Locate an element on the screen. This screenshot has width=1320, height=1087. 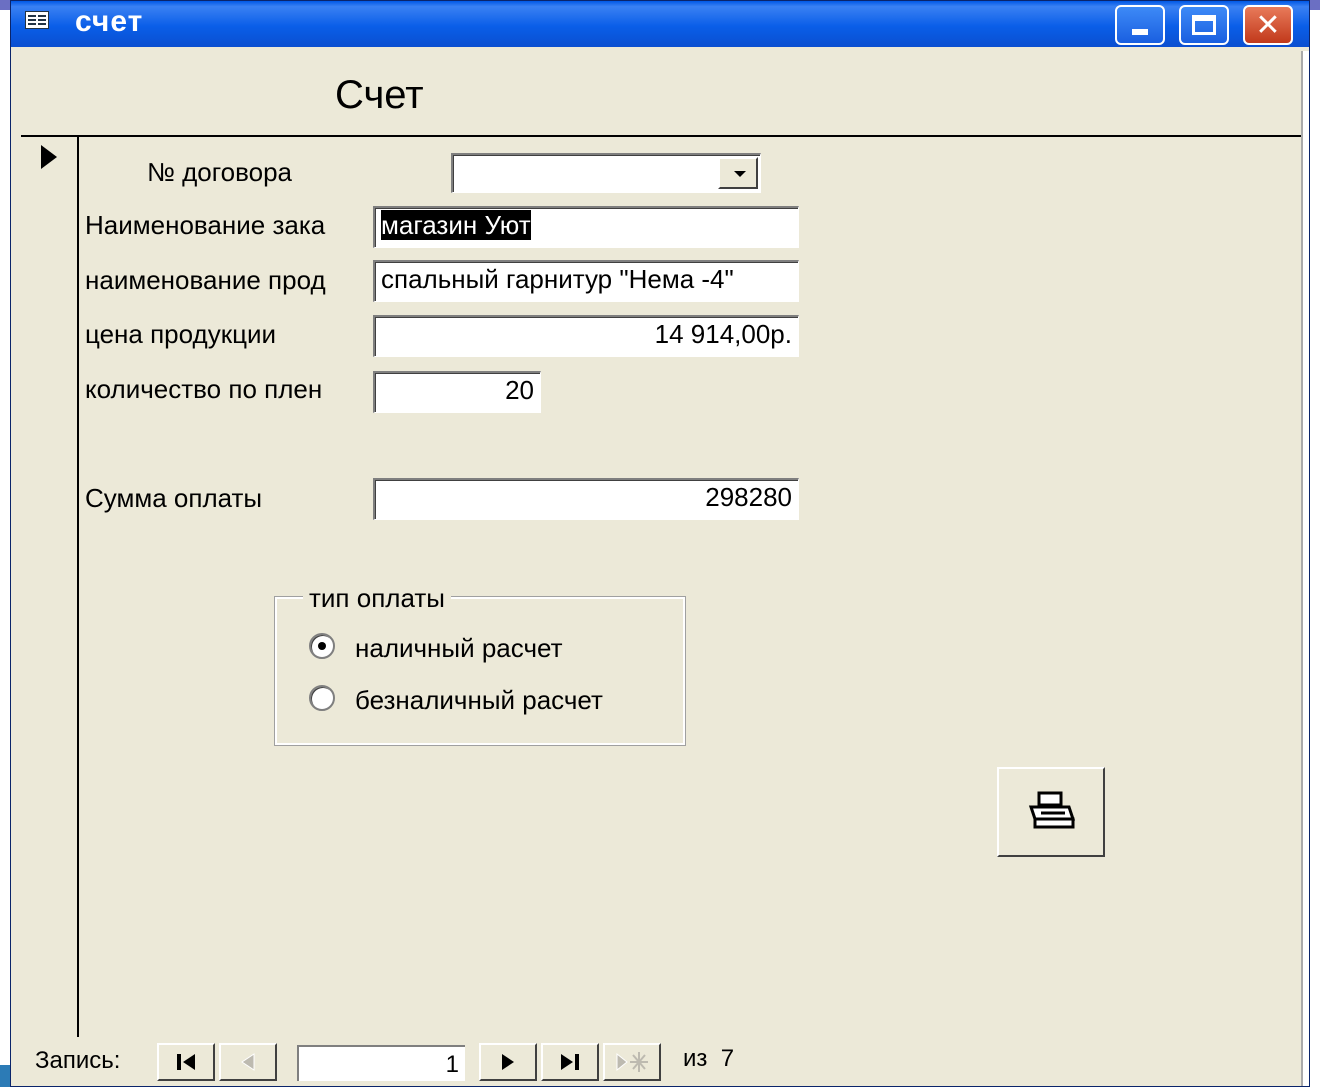
total-label: Сумма оплаты is located at coordinates (174, 498).